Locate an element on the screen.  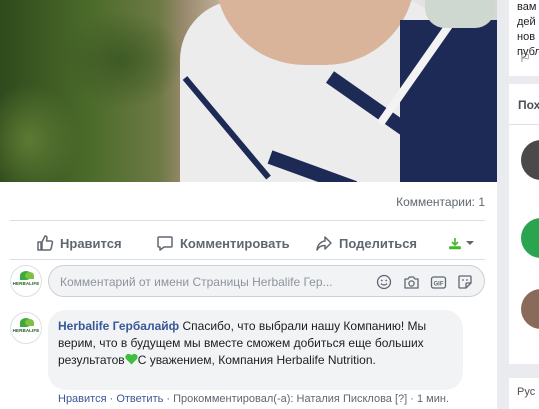
gif-icon: GIF is located at coordinates (438, 282).